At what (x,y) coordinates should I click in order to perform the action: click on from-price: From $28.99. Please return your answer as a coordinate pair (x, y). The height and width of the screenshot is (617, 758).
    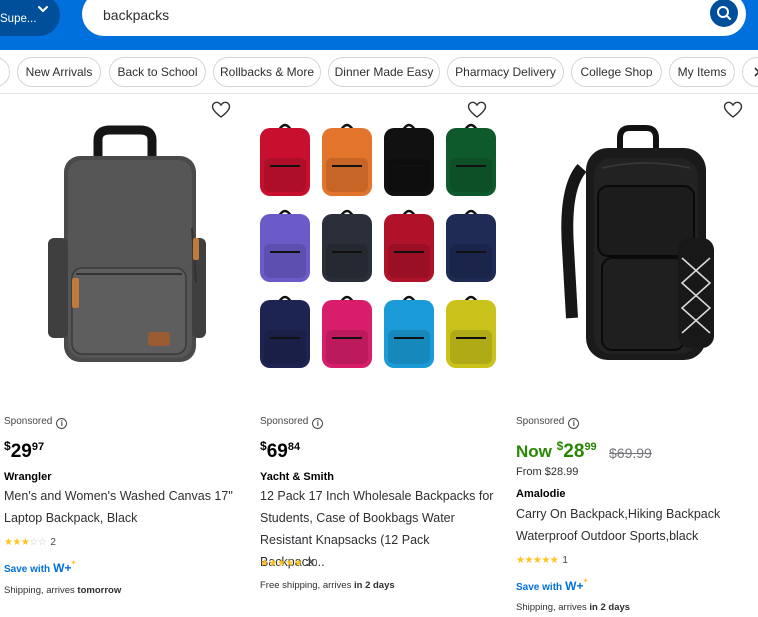
    Looking at the image, I should click on (547, 472).